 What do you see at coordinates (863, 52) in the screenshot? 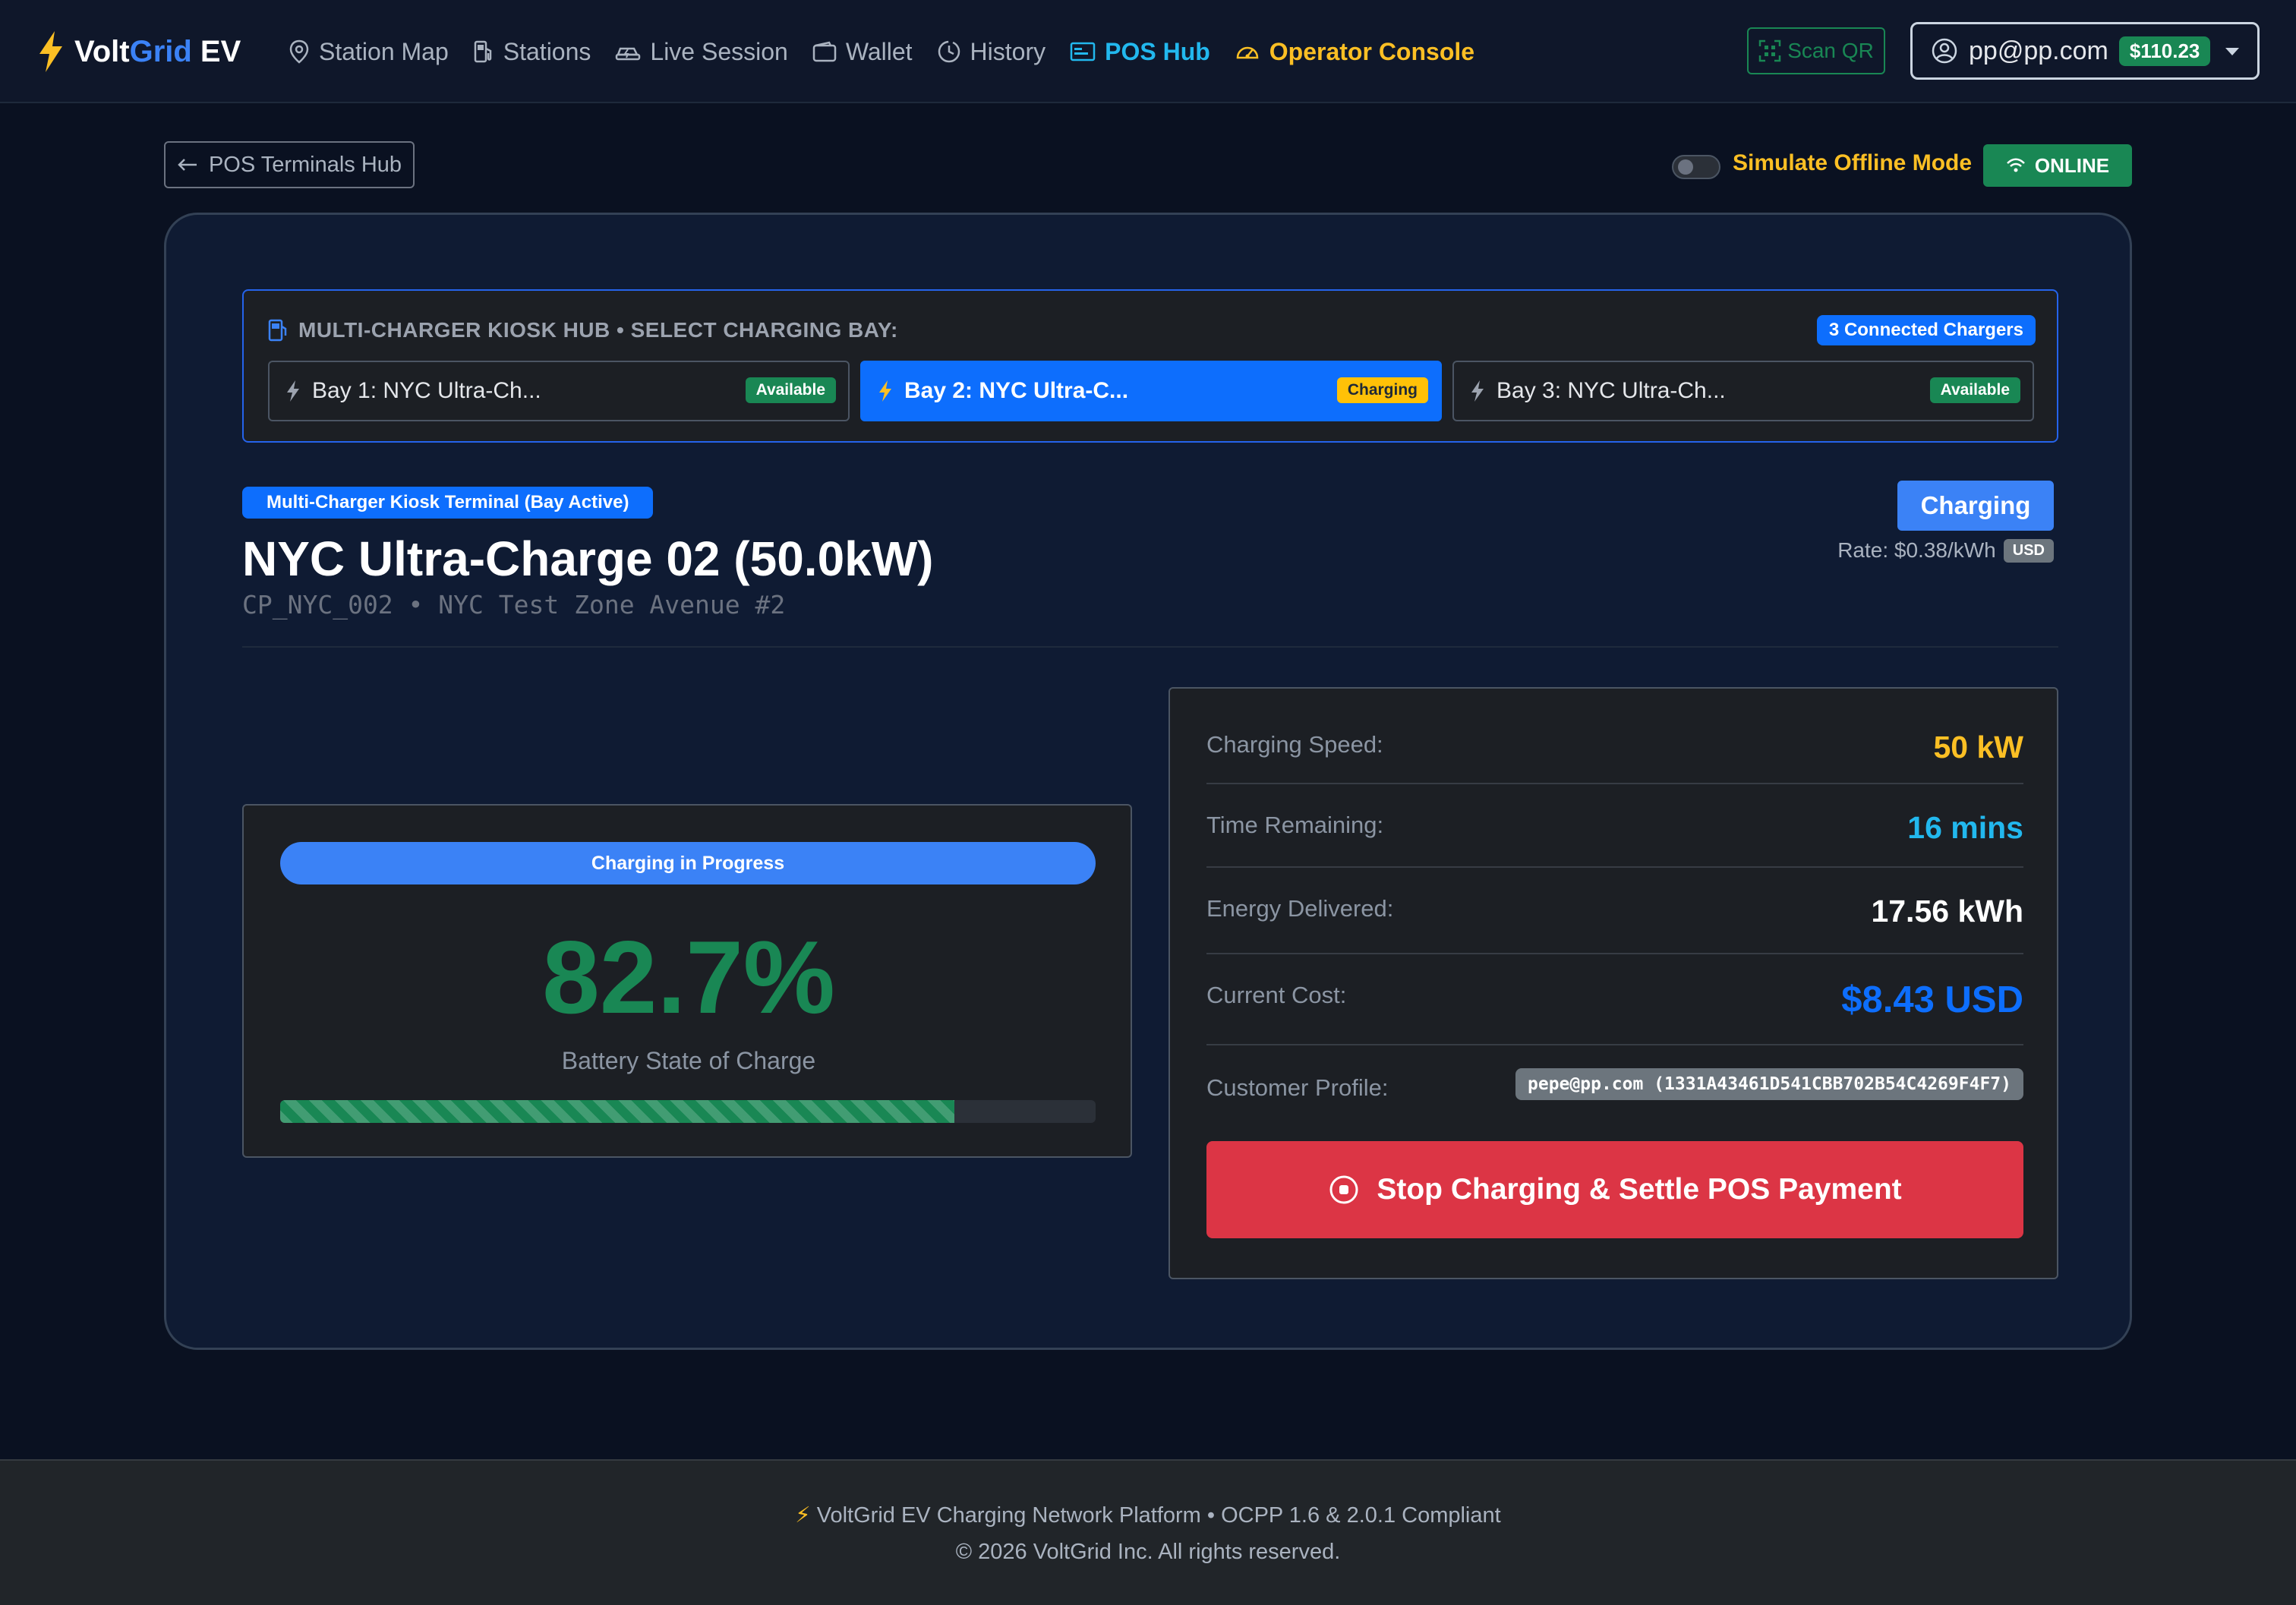
I see `nav-wallet: Wallet` at bounding box center [863, 52].